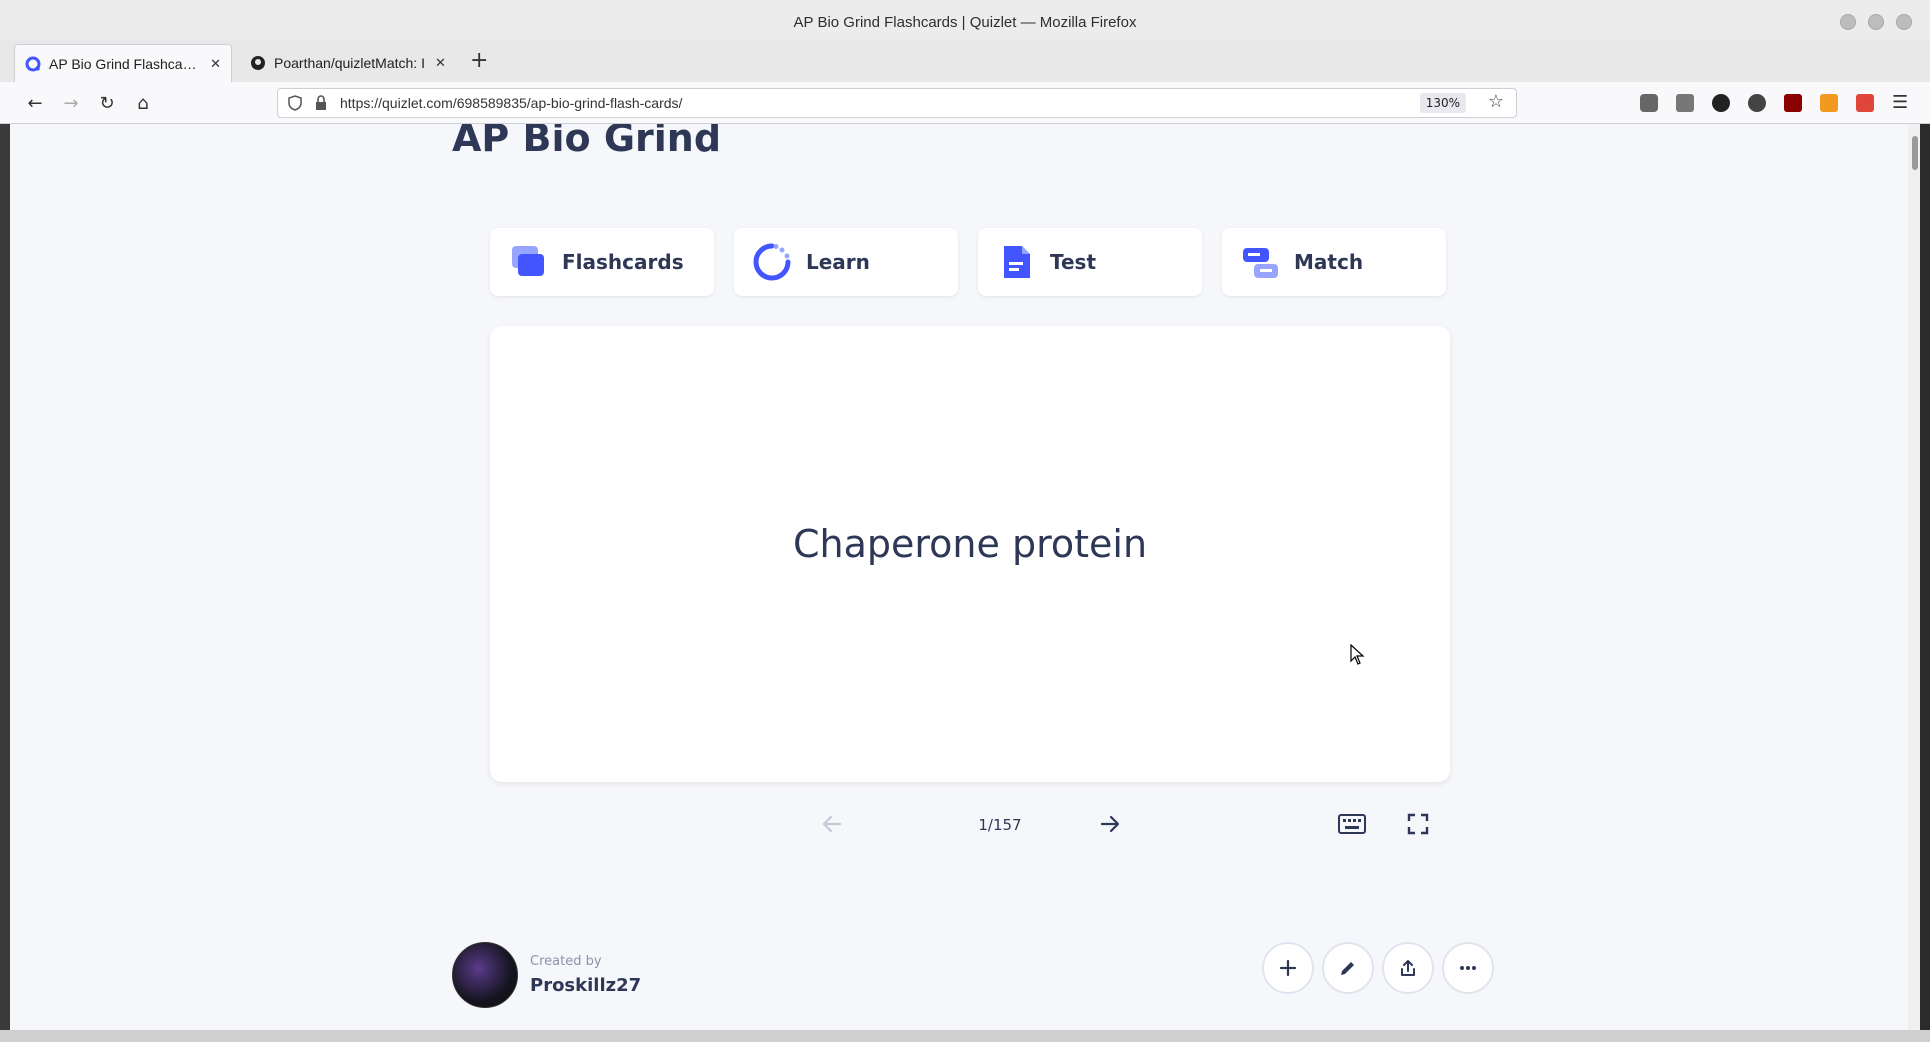  I want to click on fullscreen-button, so click(1418, 824).